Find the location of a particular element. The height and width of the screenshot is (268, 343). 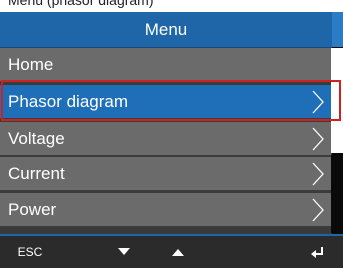

menu-item-voltage: Voltage is located at coordinates (165, 139).